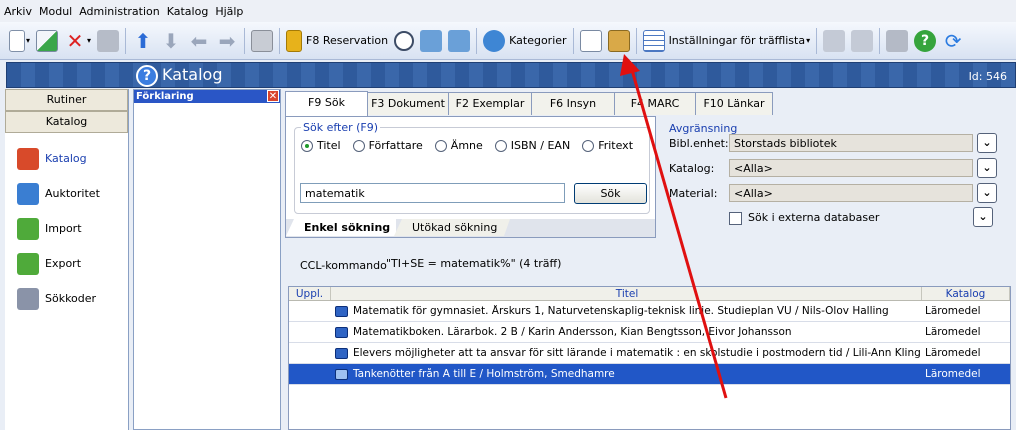 The width and height of the screenshot is (1016, 430). Describe the element at coordinates (851, 193) in the screenshot. I see `material-field: <Alla>` at that location.